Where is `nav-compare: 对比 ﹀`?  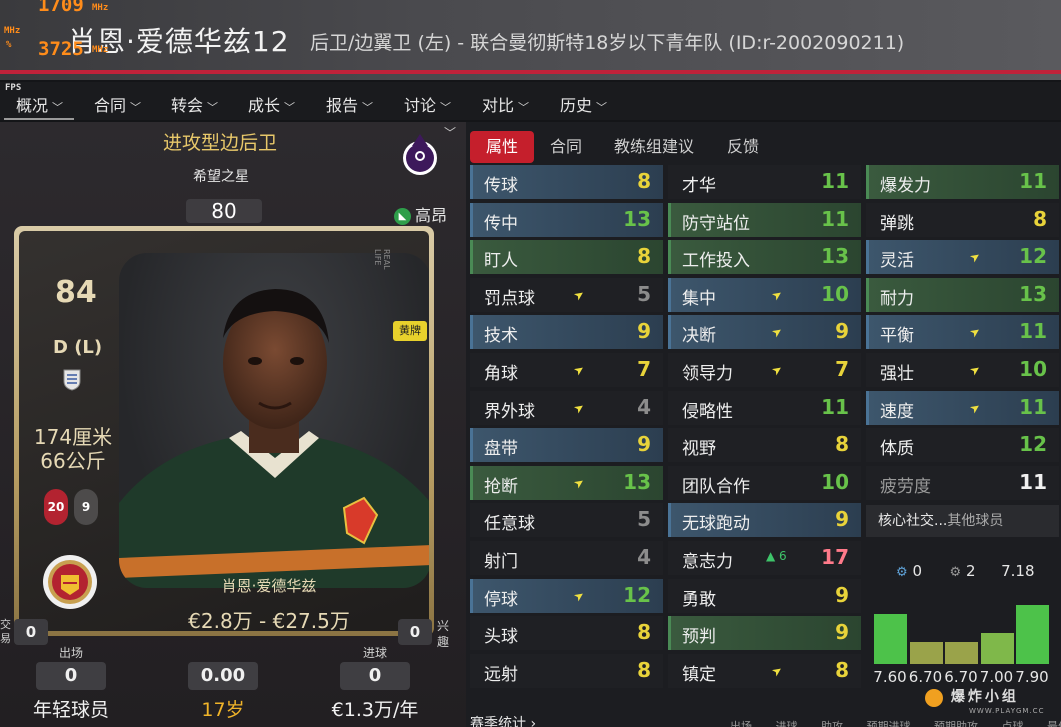
nav-compare: 对比 ﹀ is located at coordinates (505, 104).